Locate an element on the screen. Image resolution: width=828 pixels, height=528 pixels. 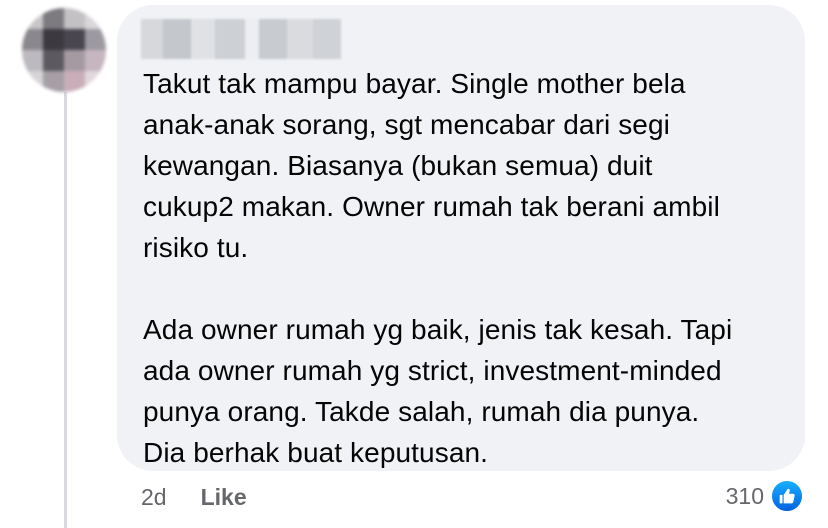
thread-line is located at coordinates (65, 310).